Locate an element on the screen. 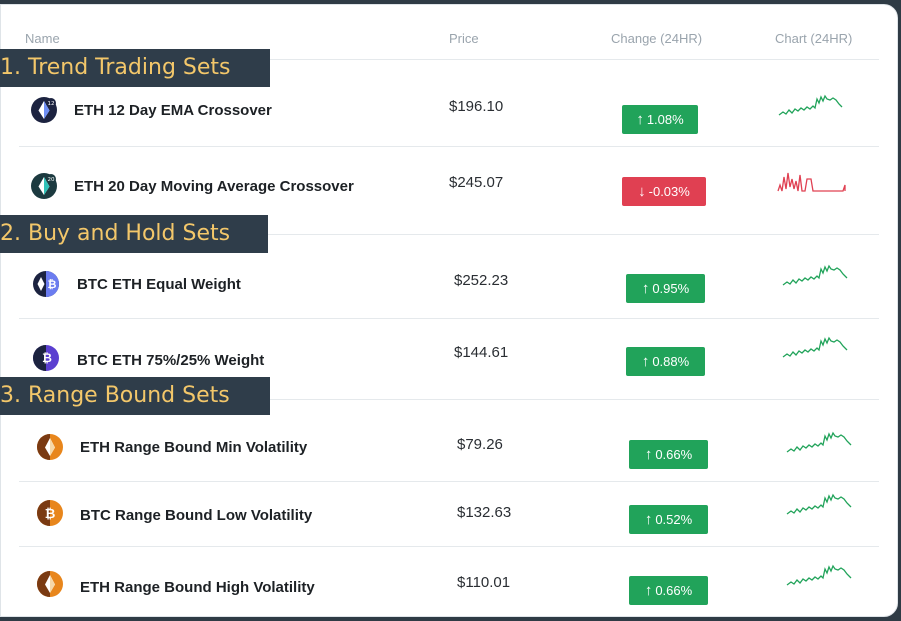 This screenshot has height=621, width=901. set-price: $144.61 is located at coordinates (481, 352).